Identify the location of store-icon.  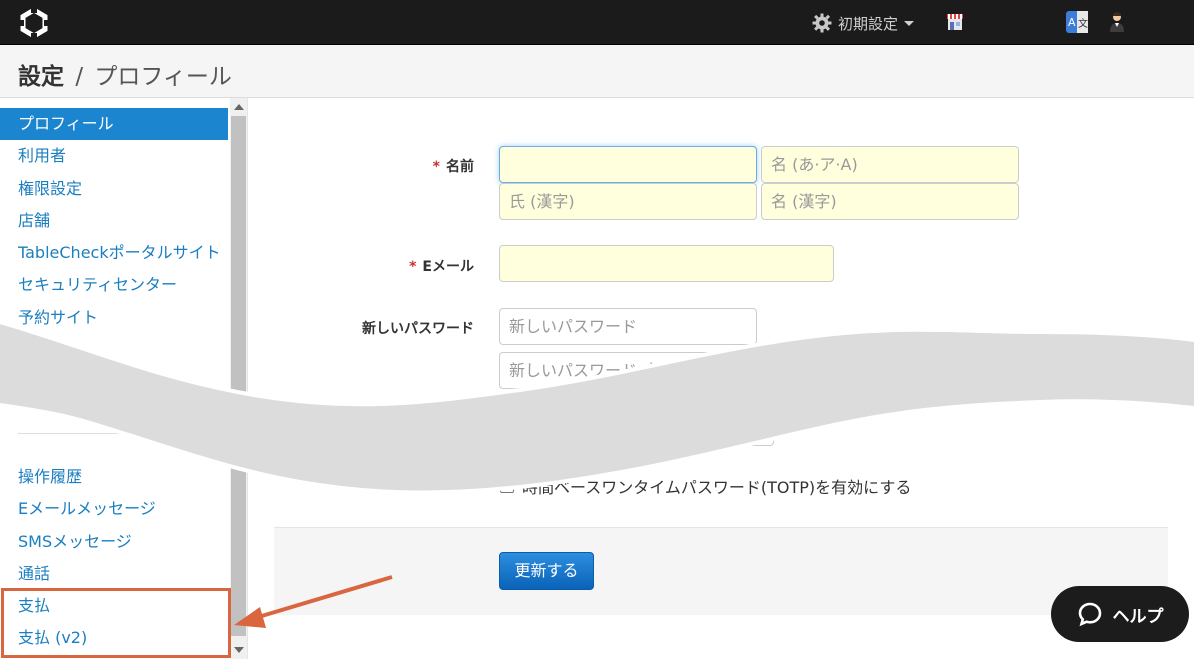
(955, 22).